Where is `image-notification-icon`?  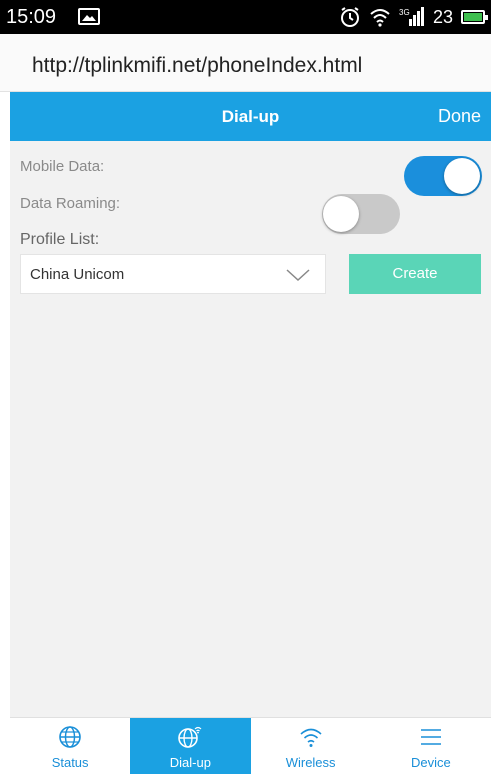 image-notification-icon is located at coordinates (89, 16).